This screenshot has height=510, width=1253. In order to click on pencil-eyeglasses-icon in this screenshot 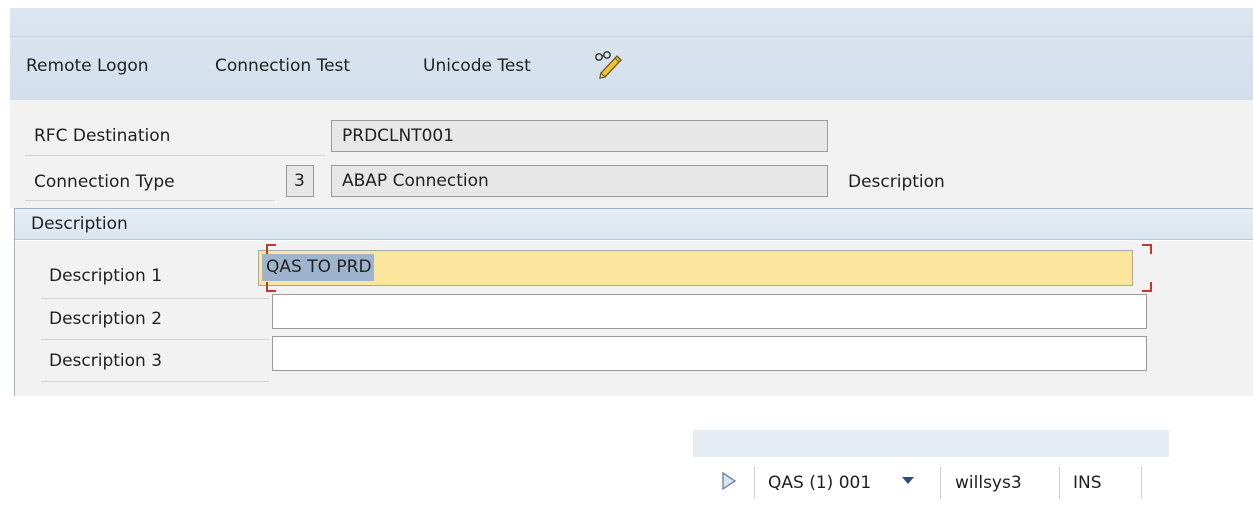, I will do `click(607, 65)`.